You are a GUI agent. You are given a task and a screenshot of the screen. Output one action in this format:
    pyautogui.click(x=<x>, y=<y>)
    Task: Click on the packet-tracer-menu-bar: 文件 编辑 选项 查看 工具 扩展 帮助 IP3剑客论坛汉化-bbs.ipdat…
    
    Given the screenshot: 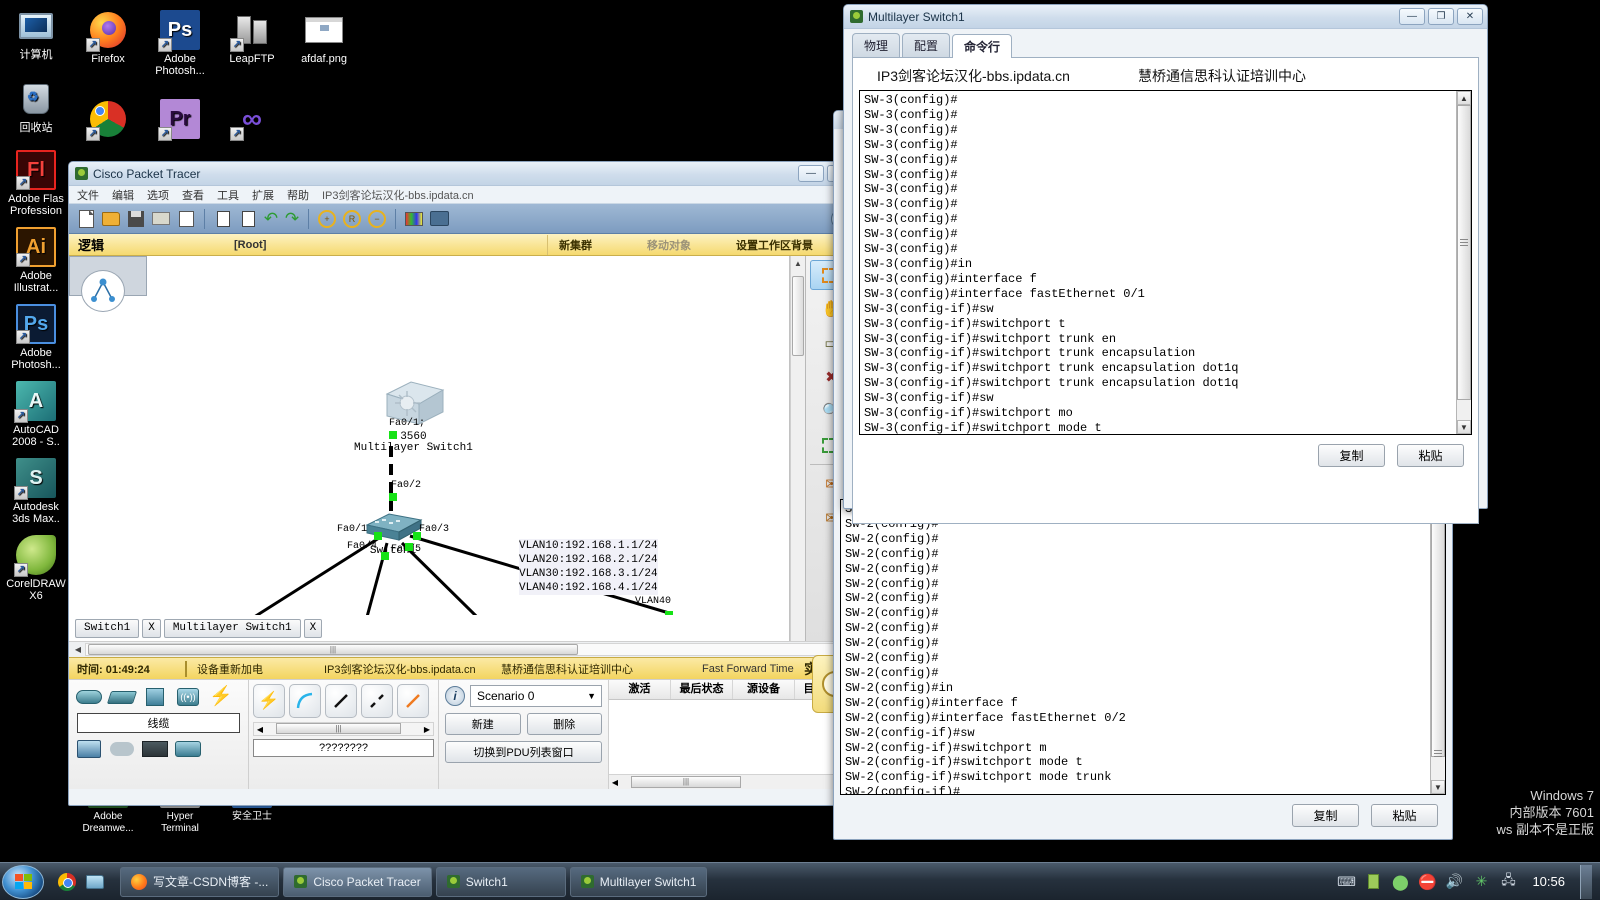 What is the action you would take?
    pyautogui.click(x=463, y=195)
    